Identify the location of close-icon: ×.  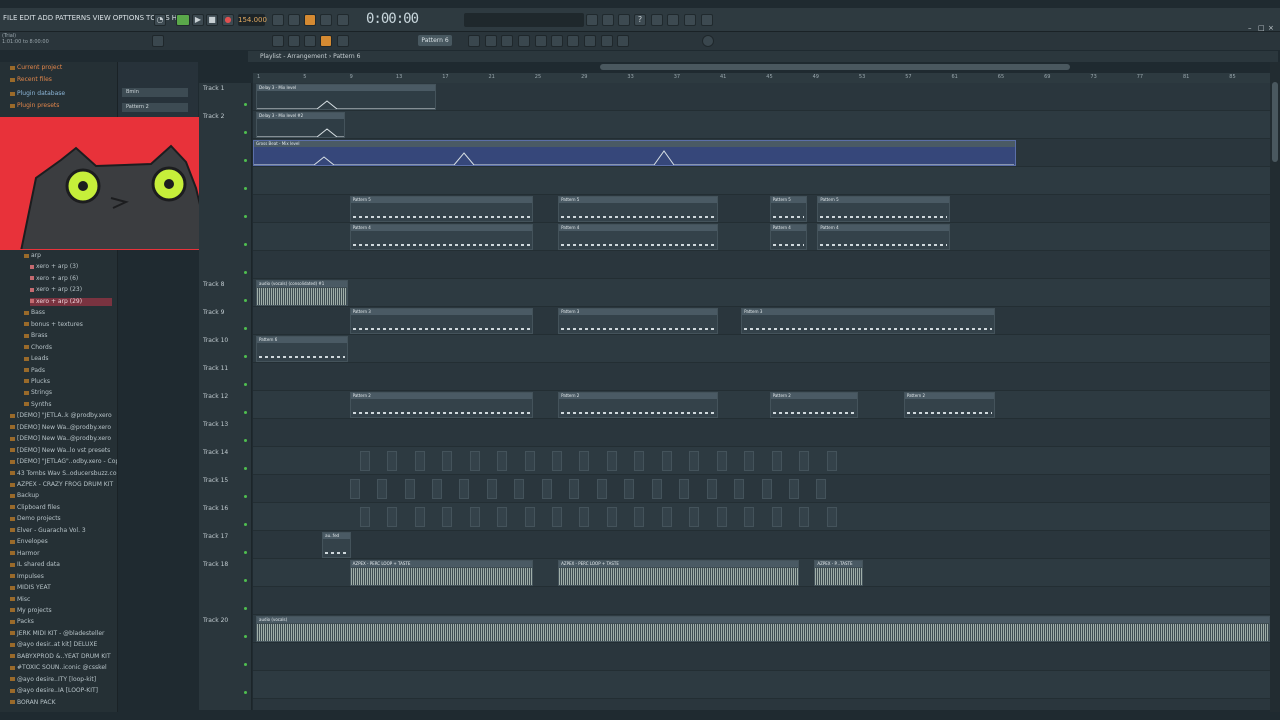
(1272, 28).